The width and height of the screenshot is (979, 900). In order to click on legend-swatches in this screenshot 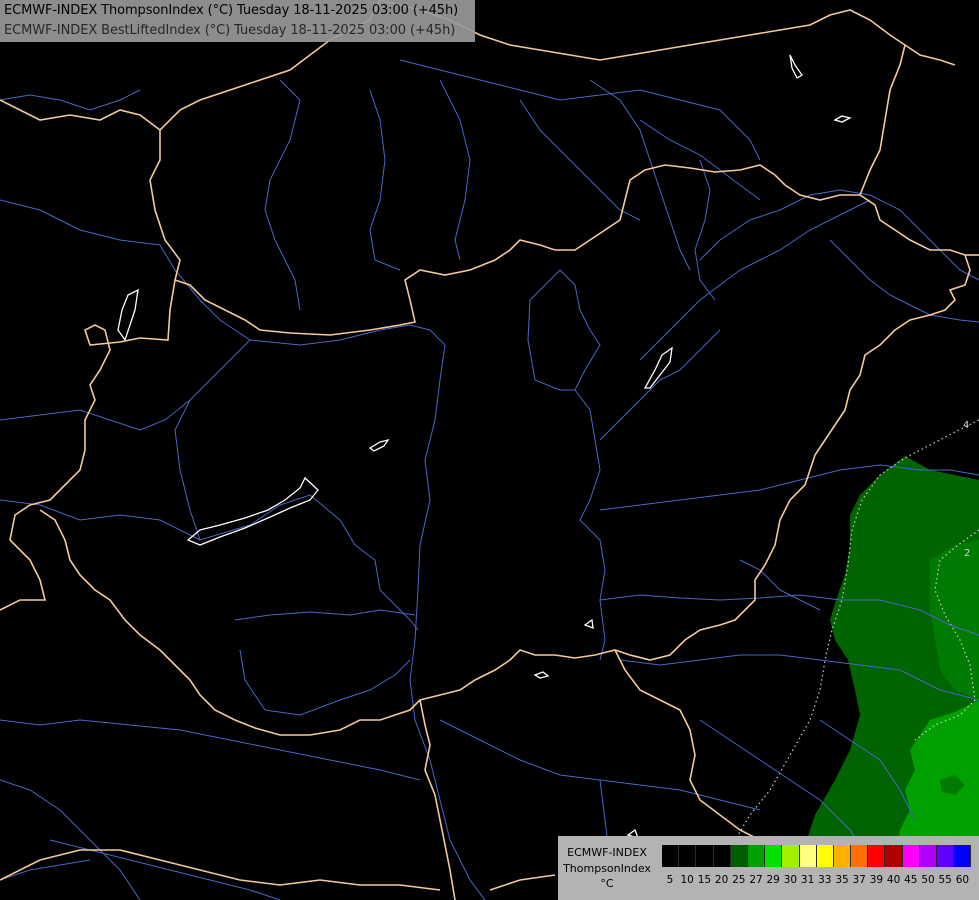, I will do `click(817, 856)`.